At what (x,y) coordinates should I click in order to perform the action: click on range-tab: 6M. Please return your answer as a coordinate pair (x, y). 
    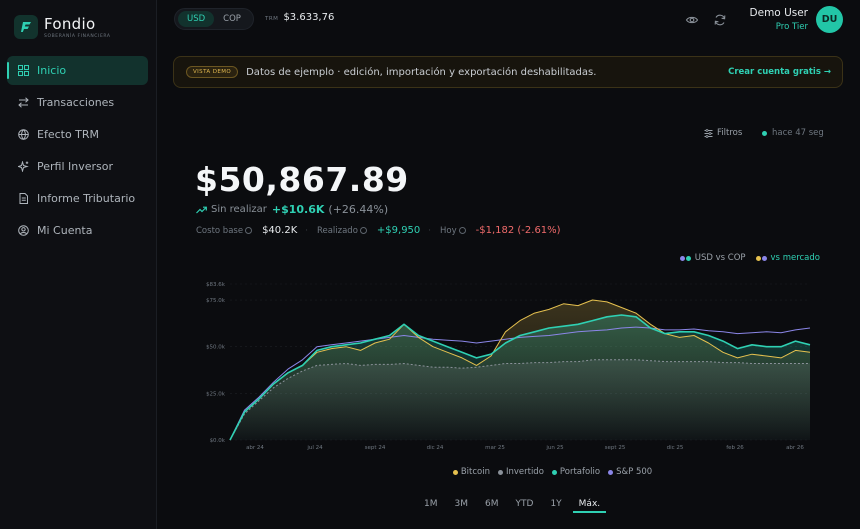
    Looking at the image, I should click on (492, 505).